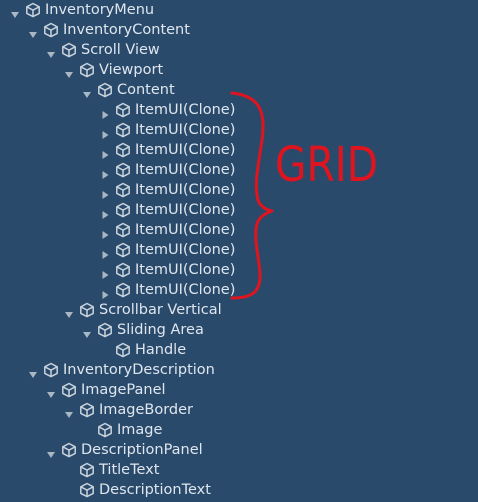 The image size is (478, 502). What do you see at coordinates (239, 10) in the screenshot?
I see `hierarchy-row: InventoryMenu` at bounding box center [239, 10].